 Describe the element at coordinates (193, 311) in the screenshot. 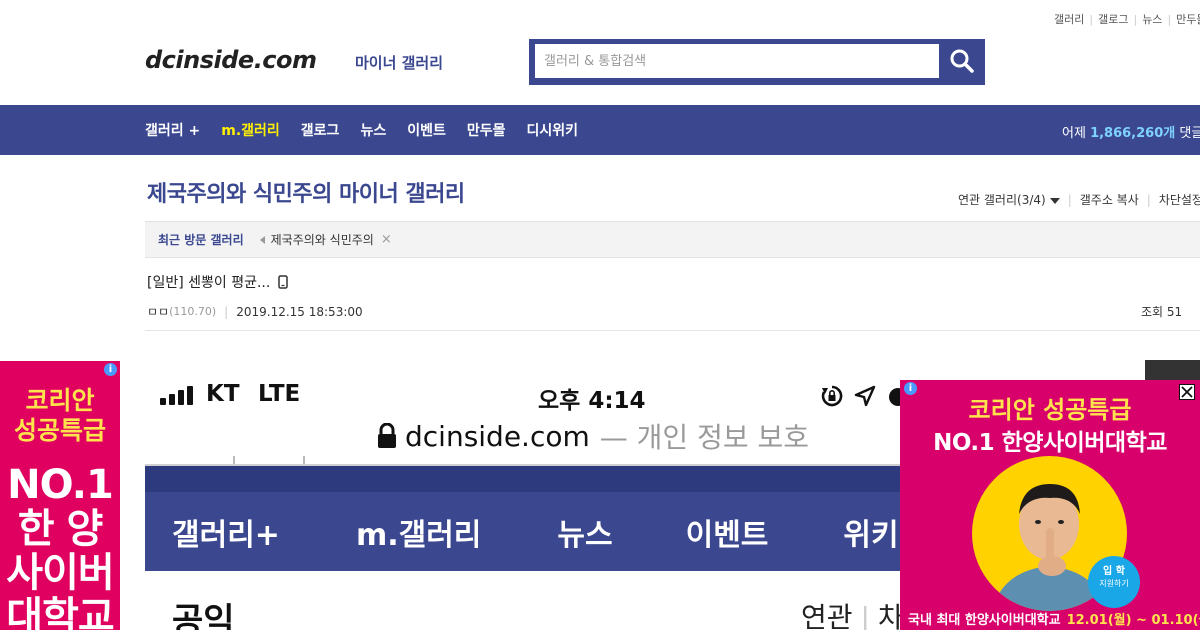

I see `post-author-ip: (110.70)` at that location.